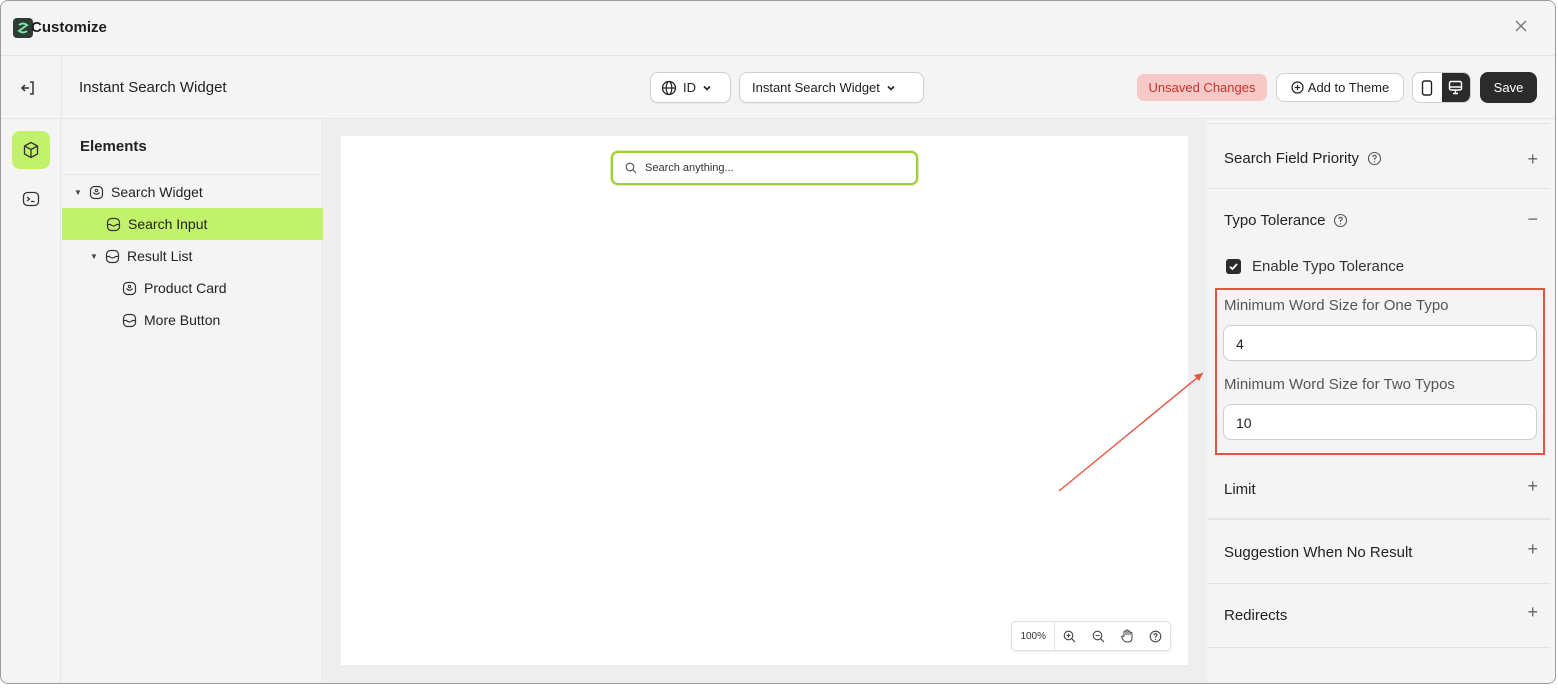 Image resolution: width=1558 pixels, height=694 pixels. What do you see at coordinates (61, 88) in the screenshot?
I see `toolbar-divider` at bounding box center [61, 88].